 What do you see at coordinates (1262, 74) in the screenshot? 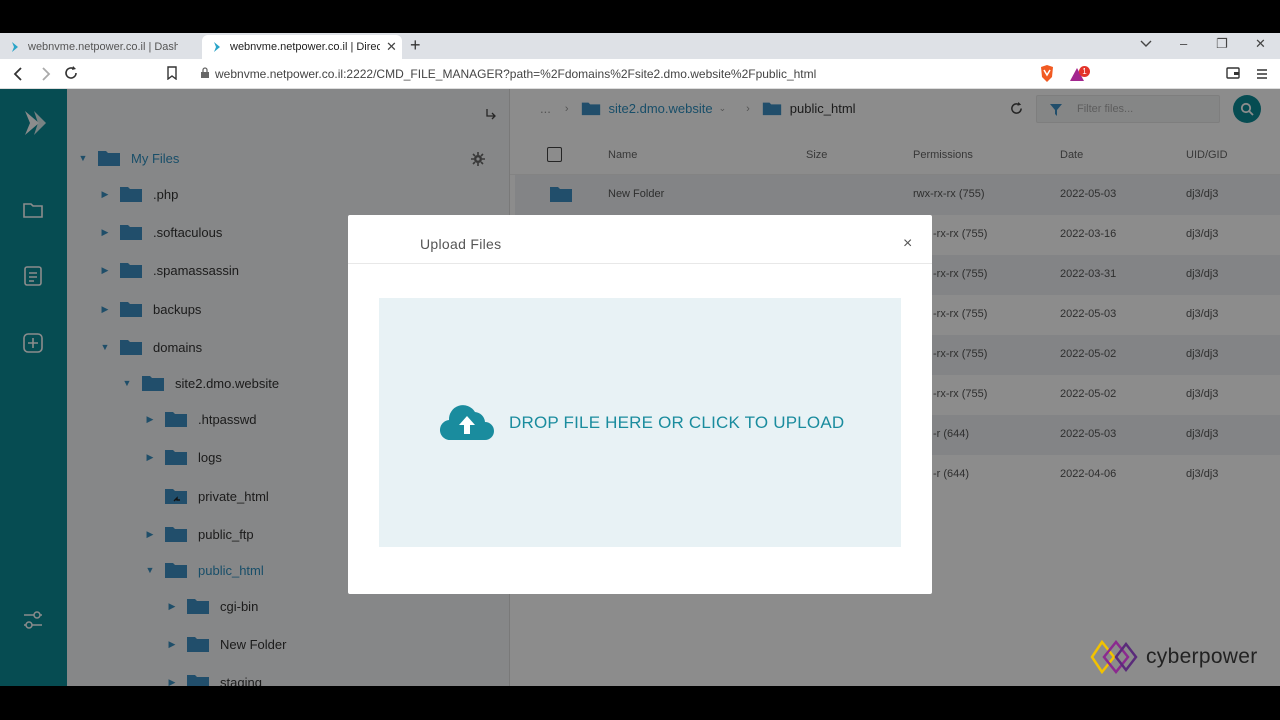
I see `menu-icon` at bounding box center [1262, 74].